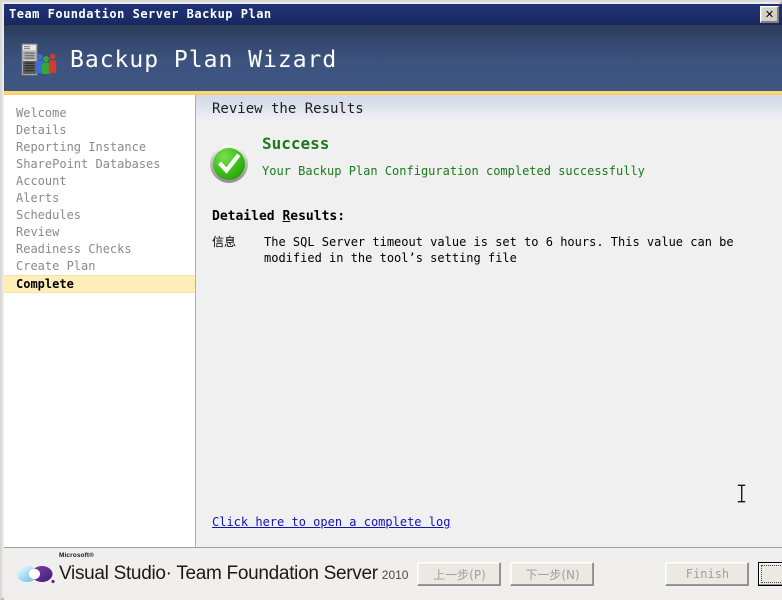 This screenshot has width=782, height=600. Describe the element at coordinates (229, 164) in the screenshot. I see `green-check-circle-icon` at that location.